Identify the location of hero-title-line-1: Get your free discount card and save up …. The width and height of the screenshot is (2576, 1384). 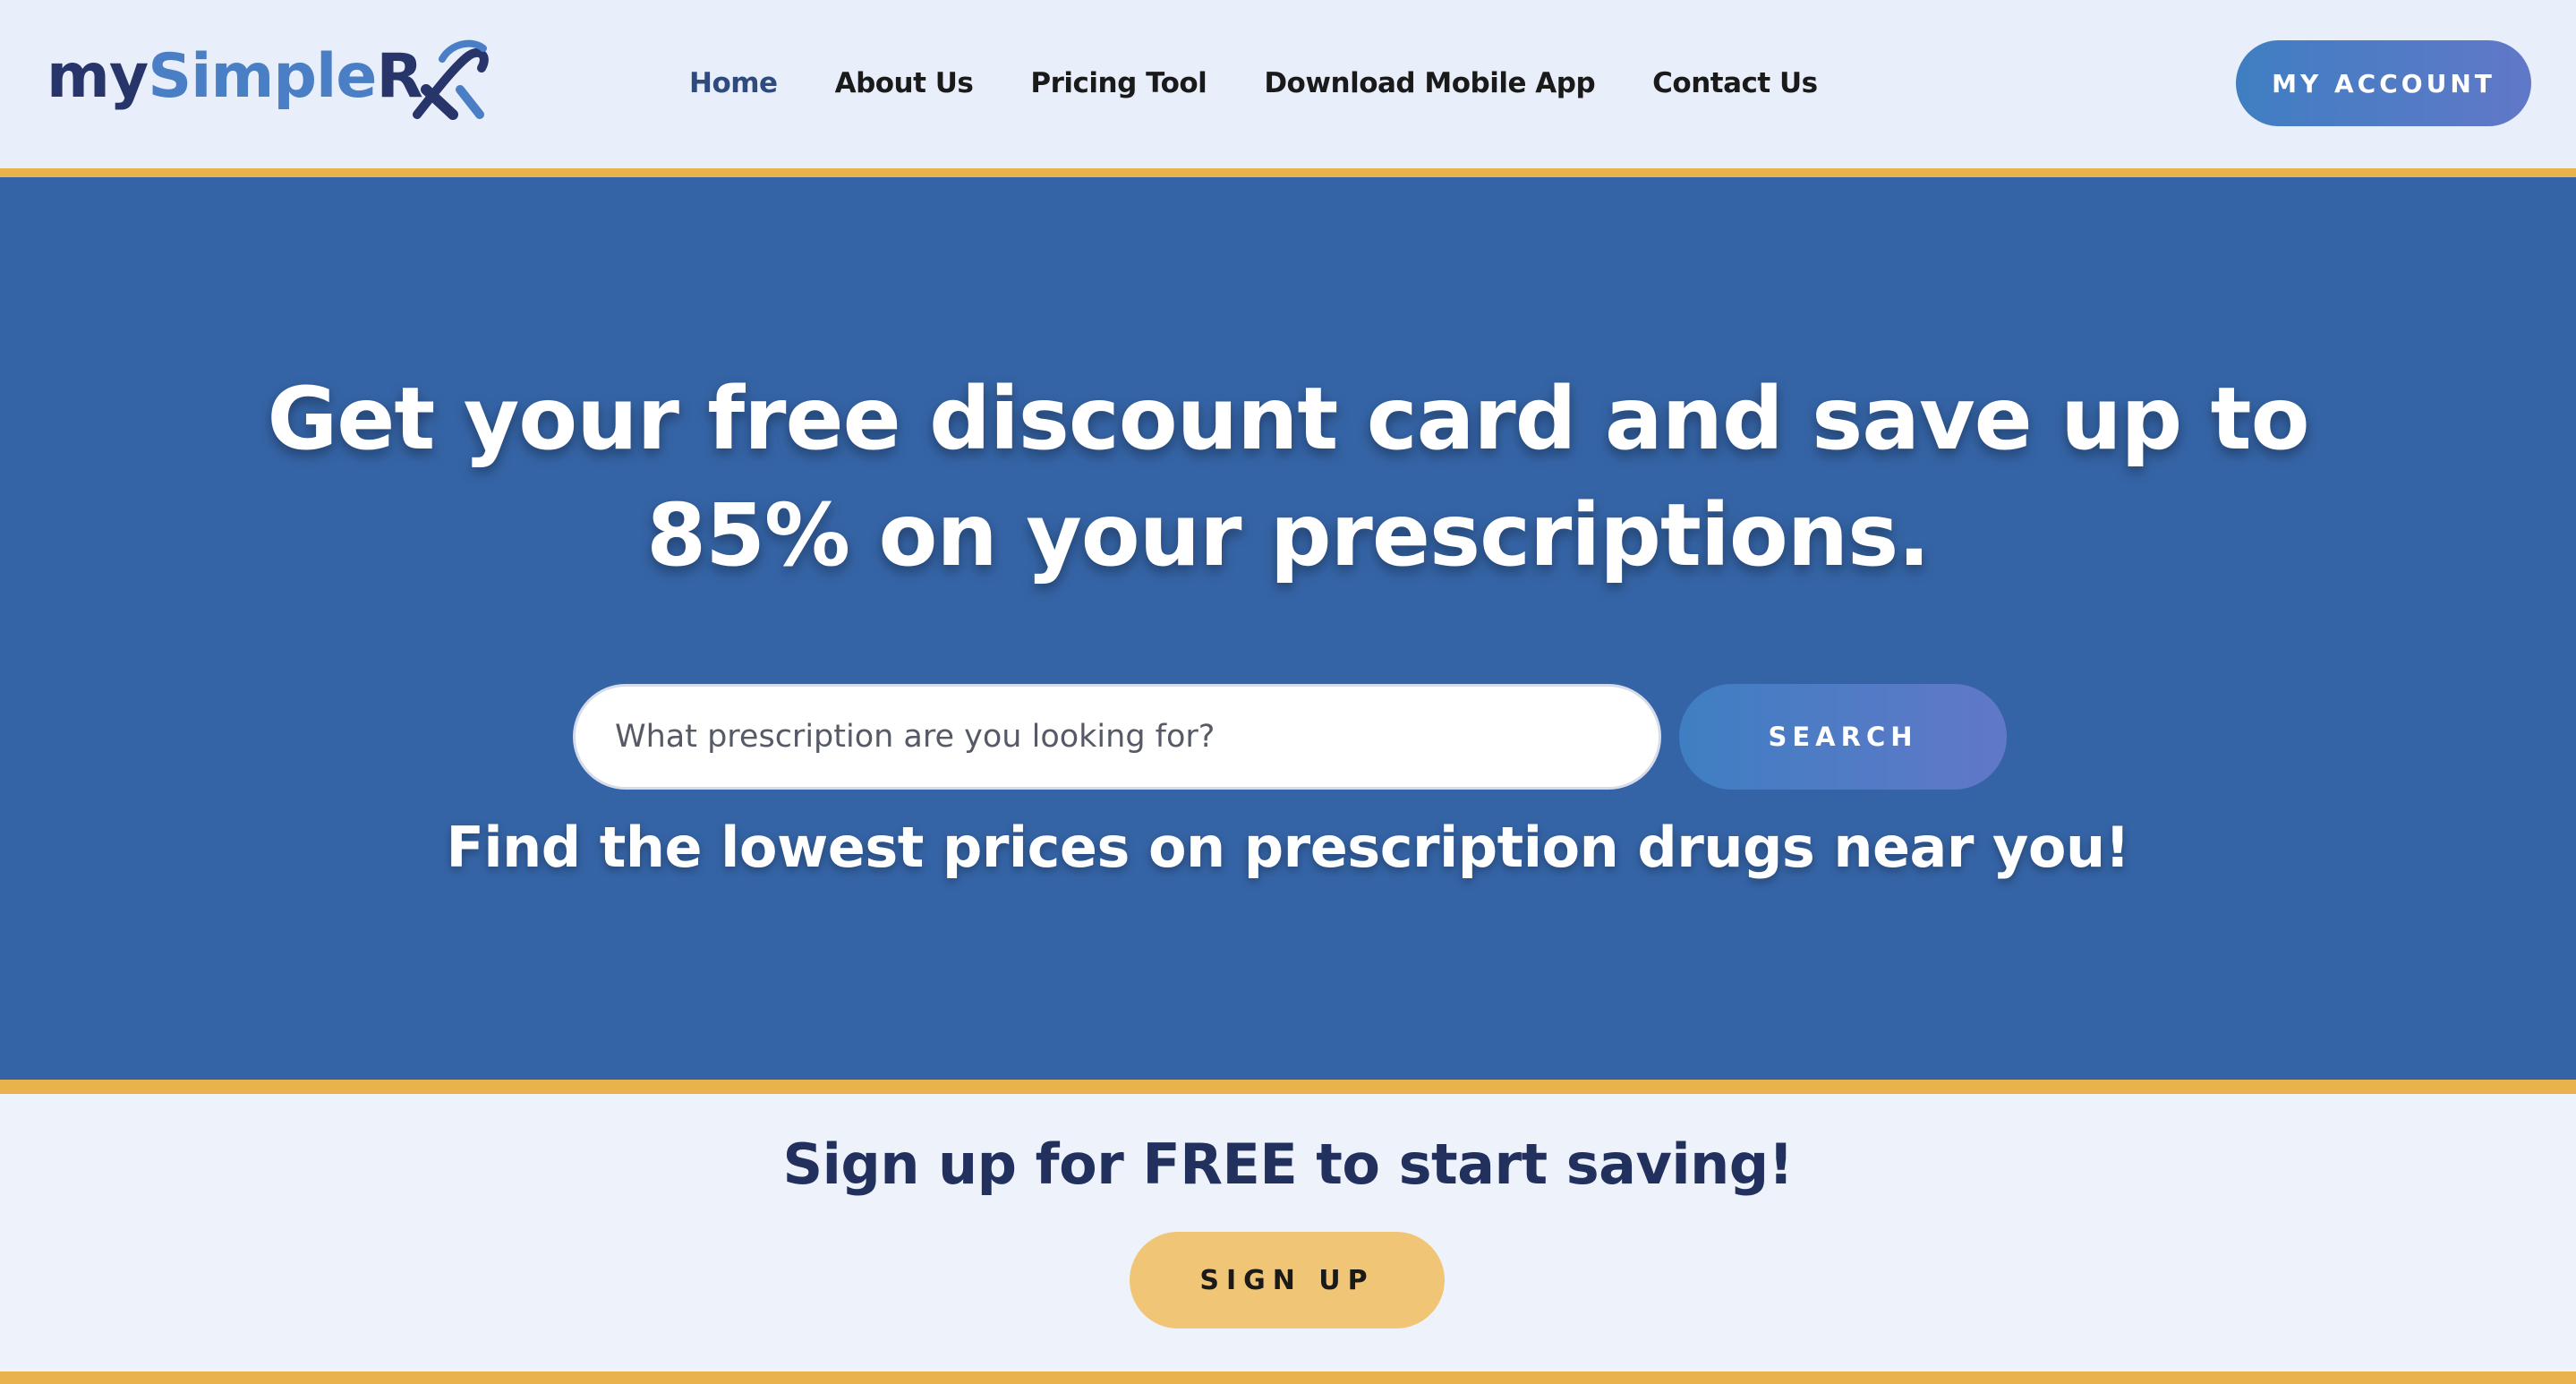
(1288, 419).